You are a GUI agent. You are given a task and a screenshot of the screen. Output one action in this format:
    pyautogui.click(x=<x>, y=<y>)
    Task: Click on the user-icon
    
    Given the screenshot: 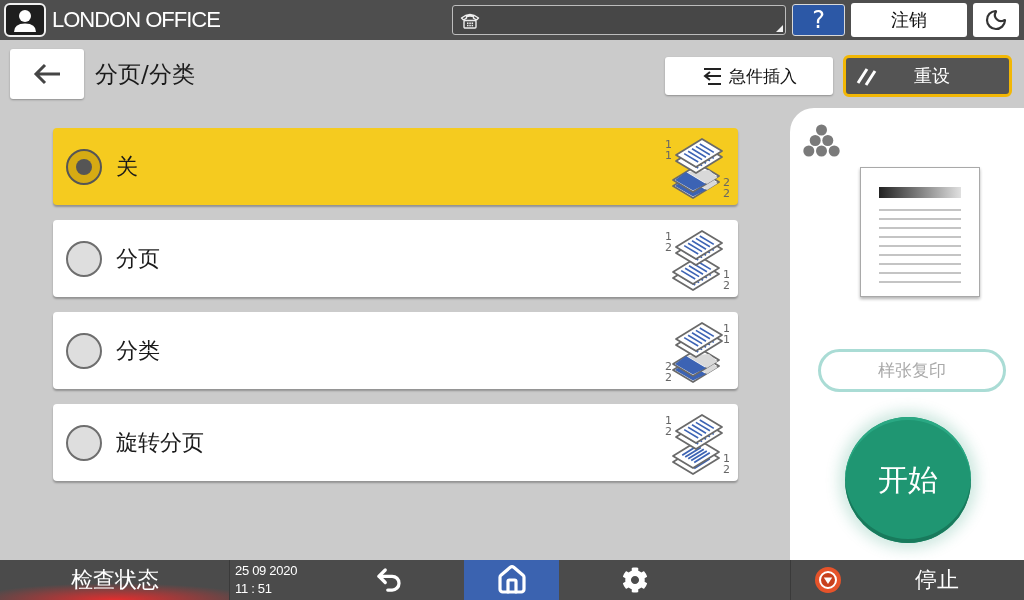 What is the action you would take?
    pyautogui.click(x=25, y=20)
    